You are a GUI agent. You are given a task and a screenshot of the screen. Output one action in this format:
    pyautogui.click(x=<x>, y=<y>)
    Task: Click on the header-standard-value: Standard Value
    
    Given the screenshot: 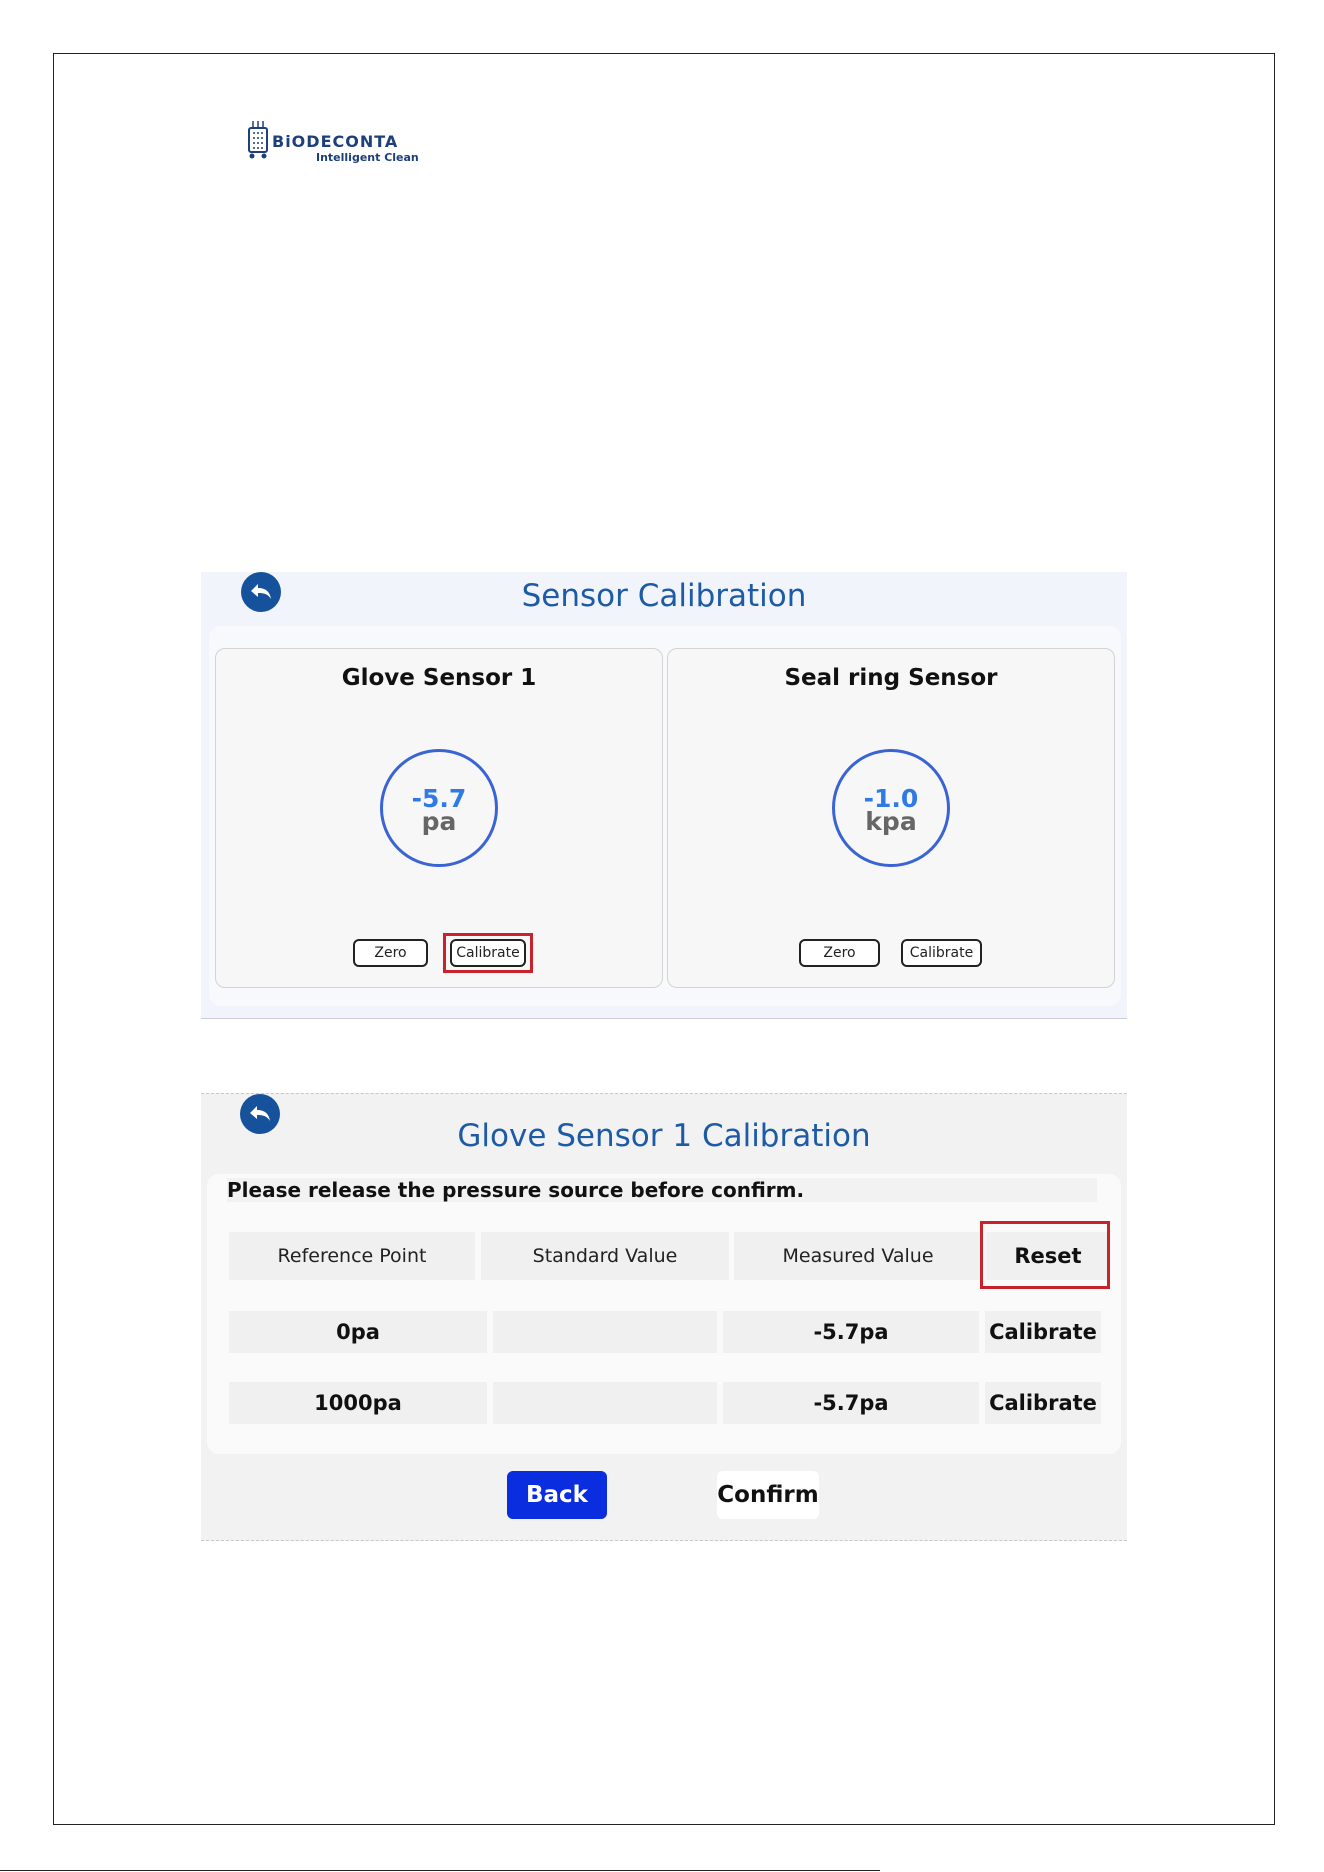 What is the action you would take?
    pyautogui.click(x=605, y=1256)
    